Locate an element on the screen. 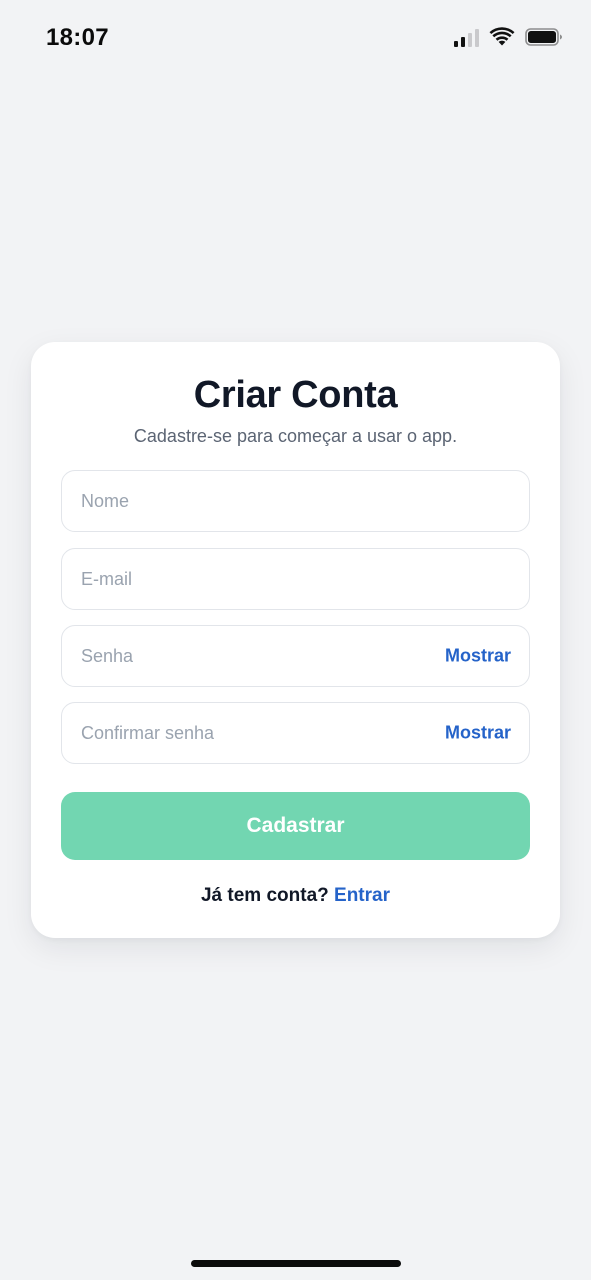 The image size is (591, 1280). signal-icon is located at coordinates (466, 37).